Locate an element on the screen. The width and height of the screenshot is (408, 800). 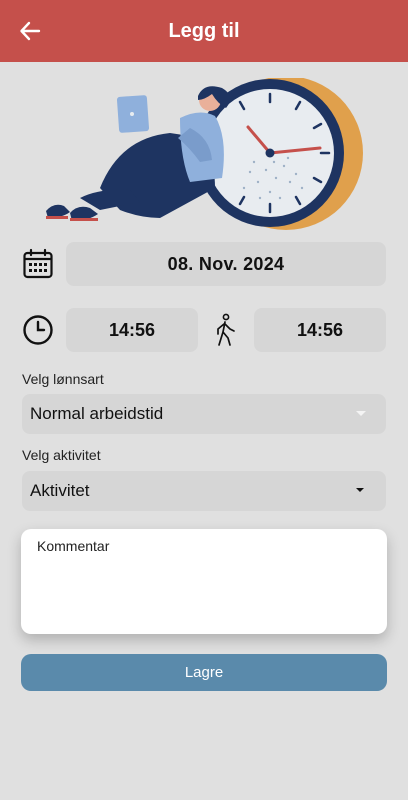
start-time-field: 14:56 is located at coordinates (132, 330).